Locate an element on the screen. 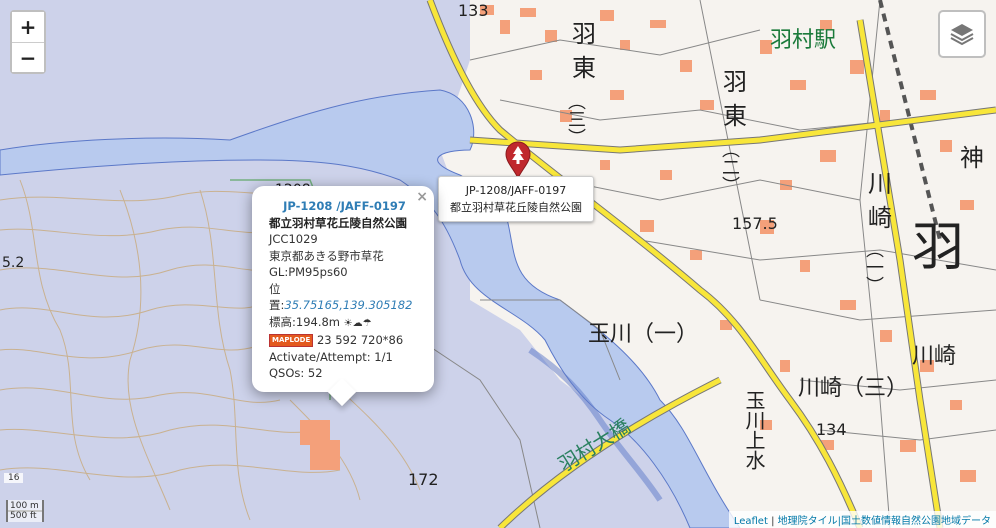 Image resolution: width=996 pixels, height=528 pixels. popup-maplode: MAPLODE 23 592 720*86 is located at coordinates (344, 340).